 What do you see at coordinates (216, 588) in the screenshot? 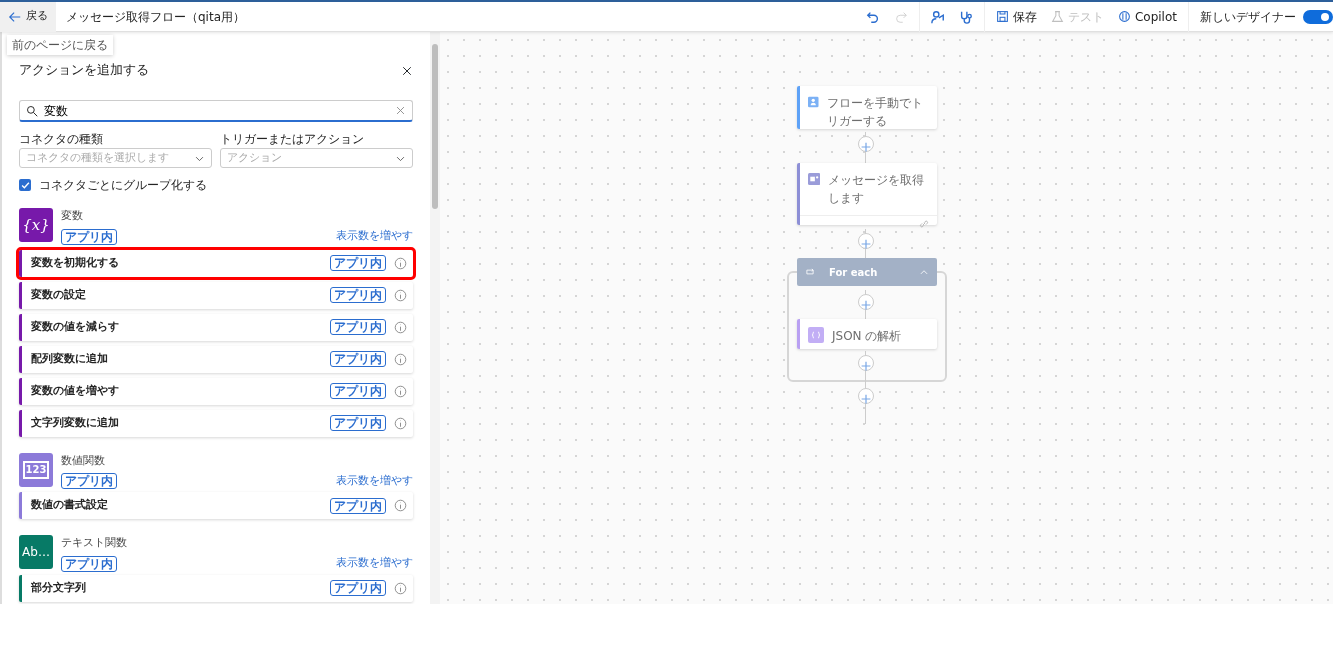
I see `action-item: 部分文字列 アプリ内` at bounding box center [216, 588].